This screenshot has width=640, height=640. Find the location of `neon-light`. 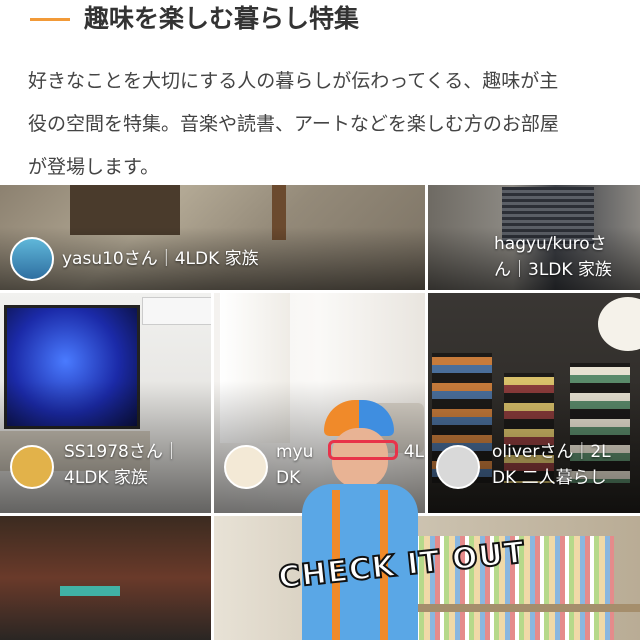

neon-light is located at coordinates (90, 591).